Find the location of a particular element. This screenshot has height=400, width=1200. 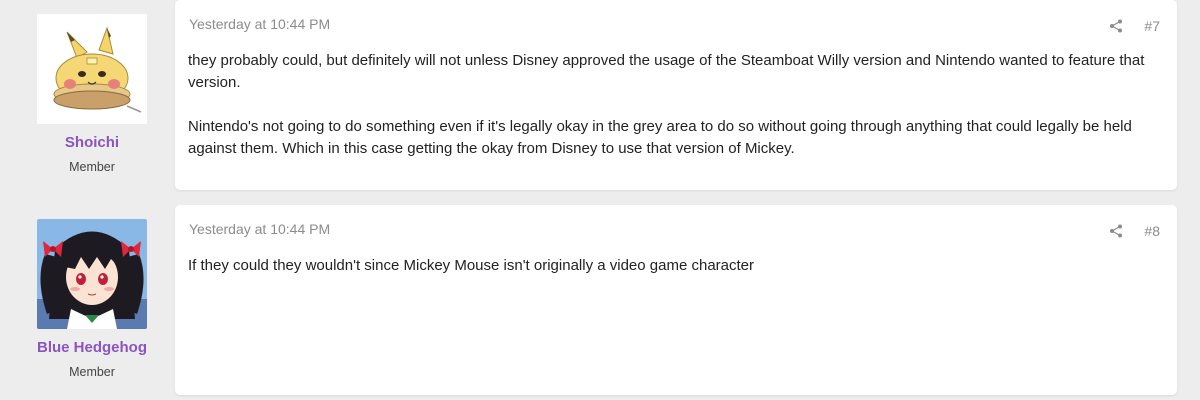

username: Shoichi is located at coordinates (92, 142).